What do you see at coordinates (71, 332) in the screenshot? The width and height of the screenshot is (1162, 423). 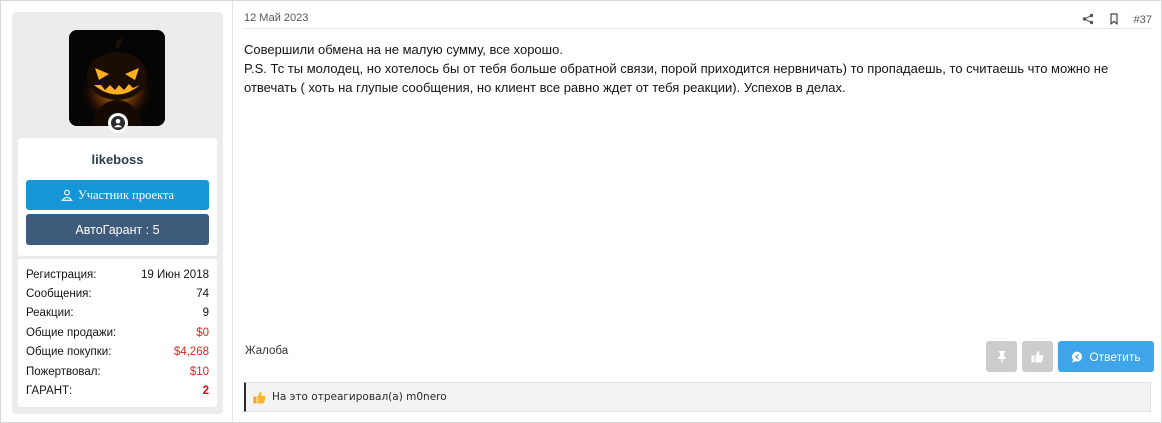 I see `stat-label: Общие продажи:` at bounding box center [71, 332].